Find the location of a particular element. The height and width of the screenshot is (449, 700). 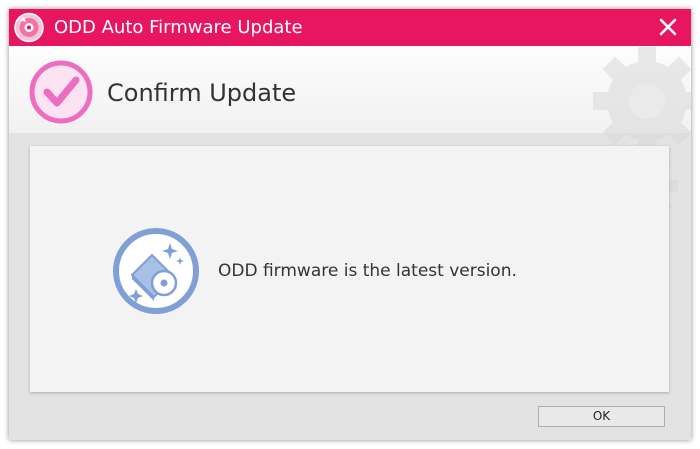

window-title: ODD Auto Firmware Update is located at coordinates (178, 27).